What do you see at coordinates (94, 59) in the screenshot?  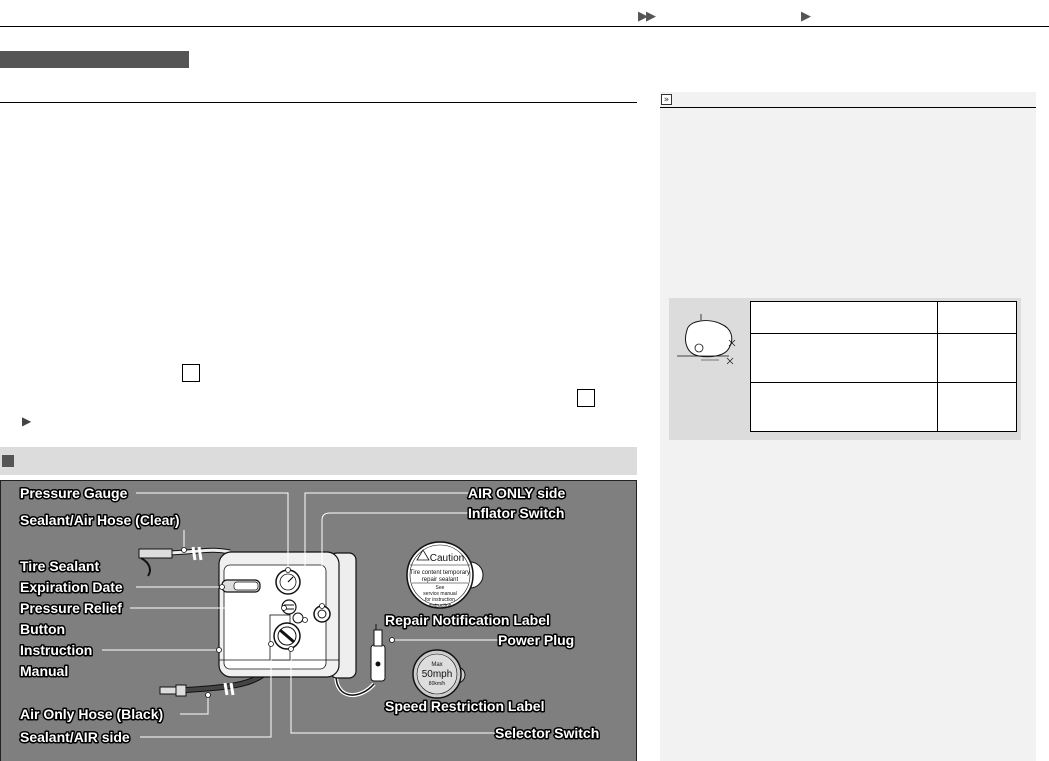 I see `section-title-bar` at bounding box center [94, 59].